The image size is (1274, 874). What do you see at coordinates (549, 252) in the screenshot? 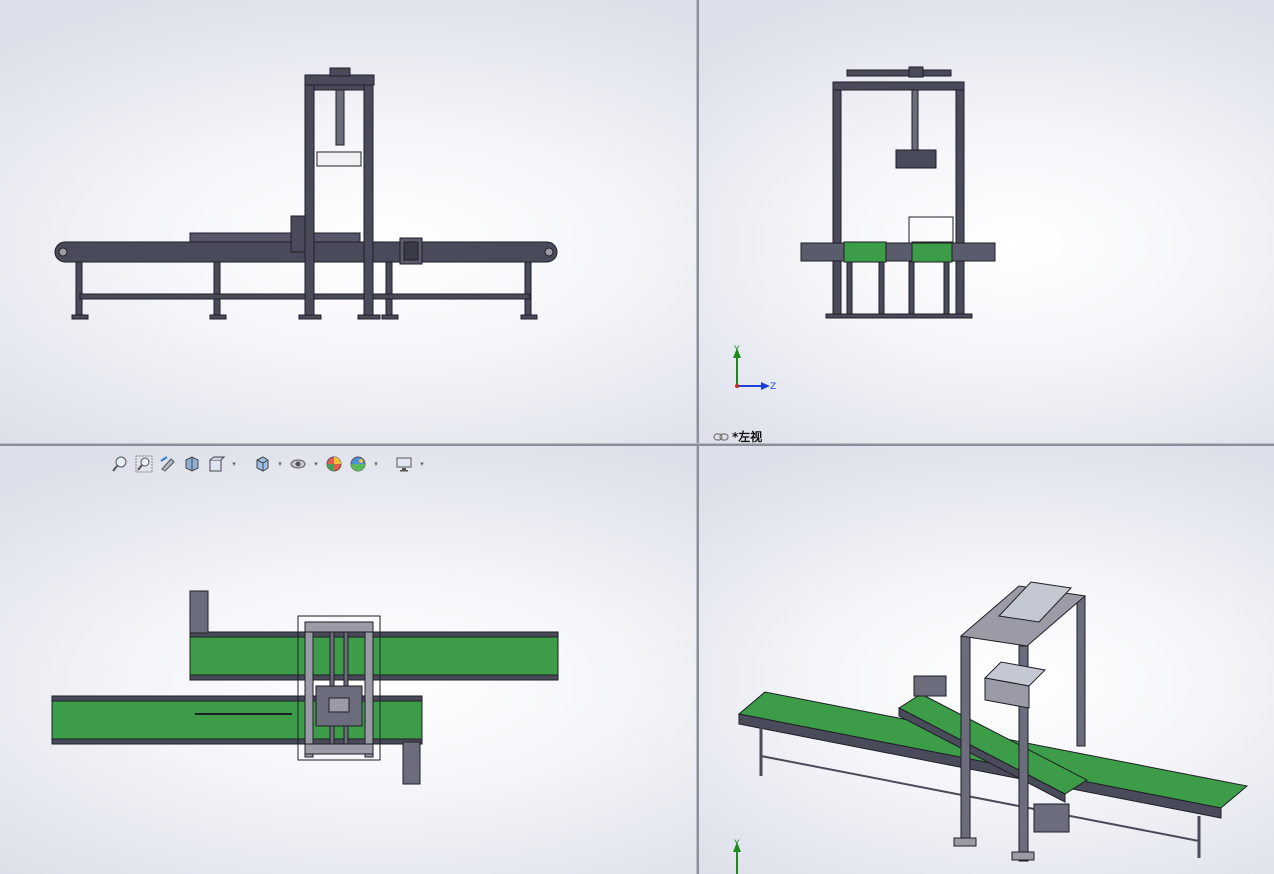
I see `front-pulley-right` at bounding box center [549, 252].